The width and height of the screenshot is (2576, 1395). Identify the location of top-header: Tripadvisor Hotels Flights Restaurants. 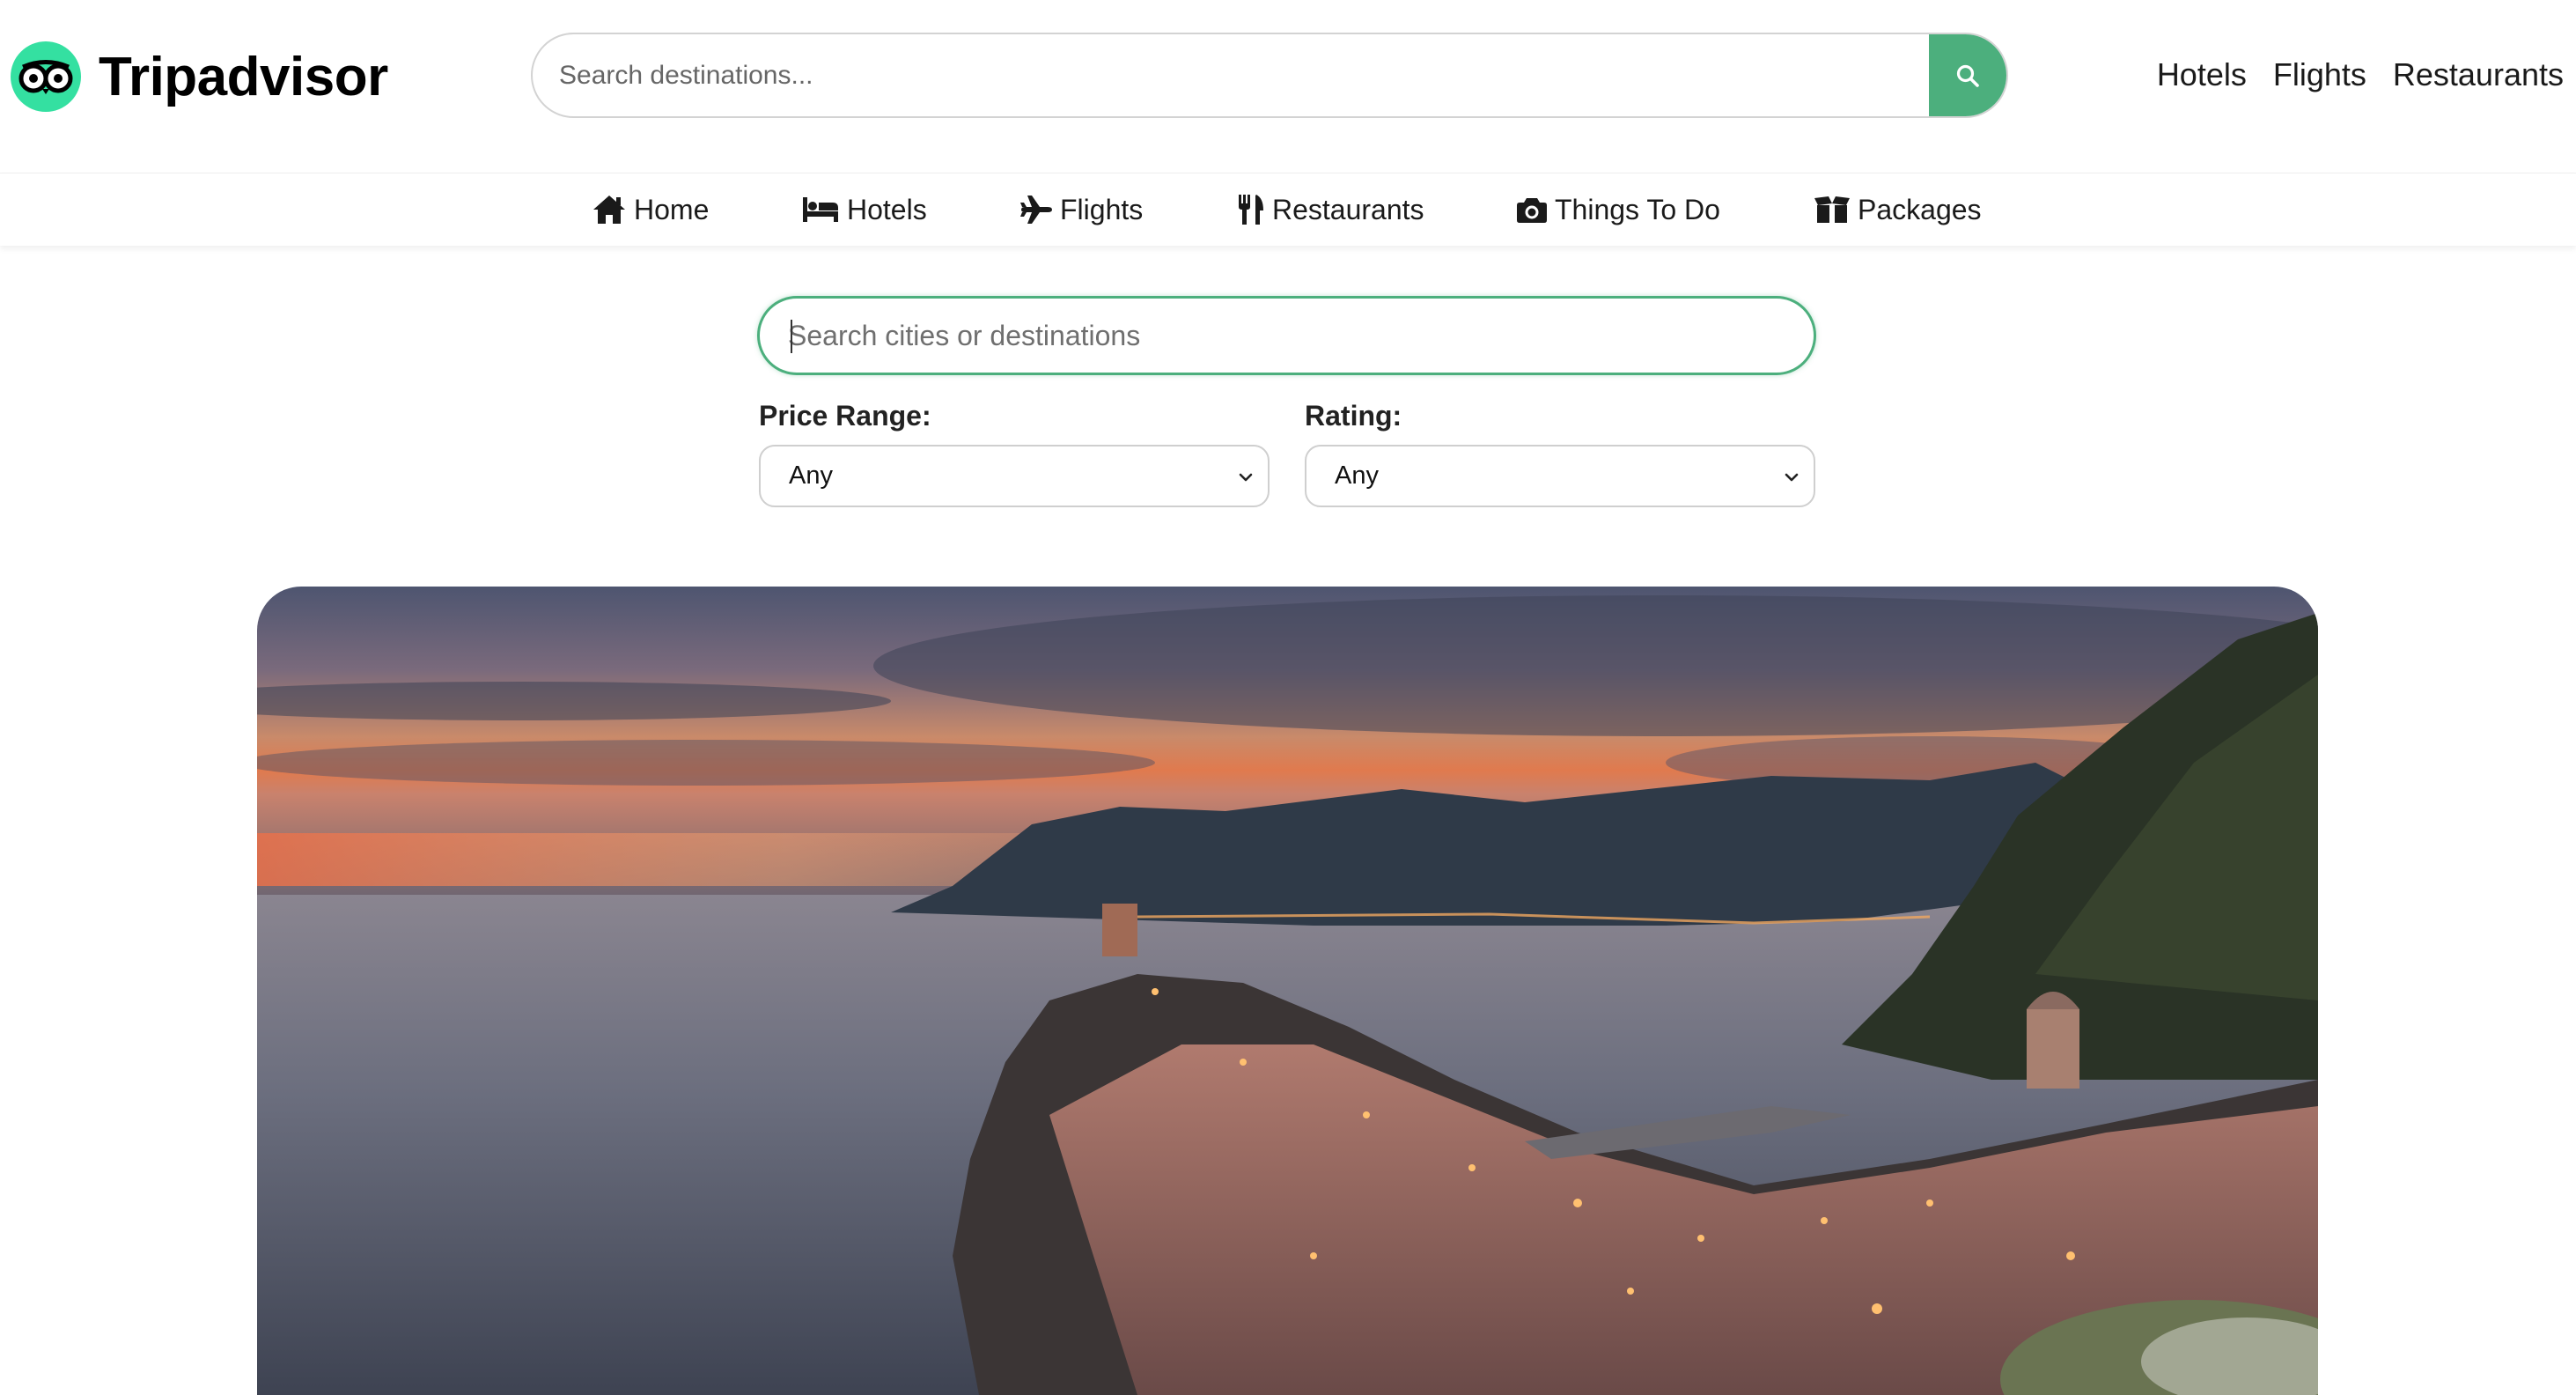
(1288, 86).